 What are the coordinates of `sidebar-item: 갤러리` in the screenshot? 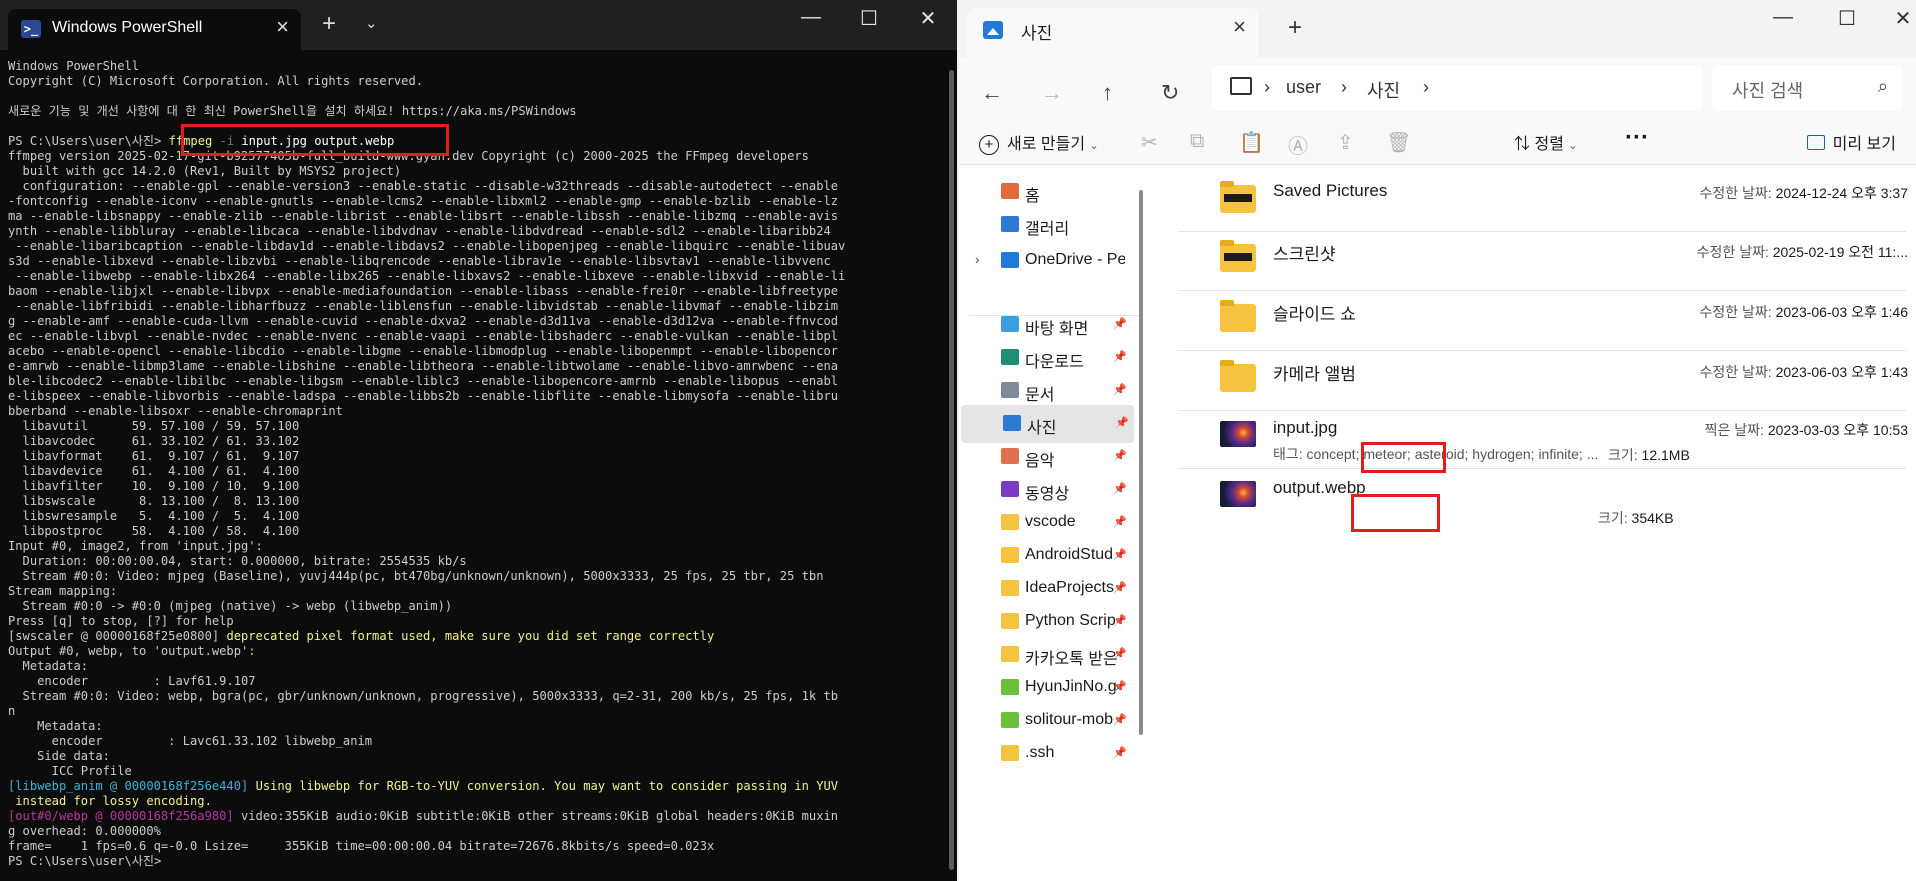 It's located at (1045, 225).